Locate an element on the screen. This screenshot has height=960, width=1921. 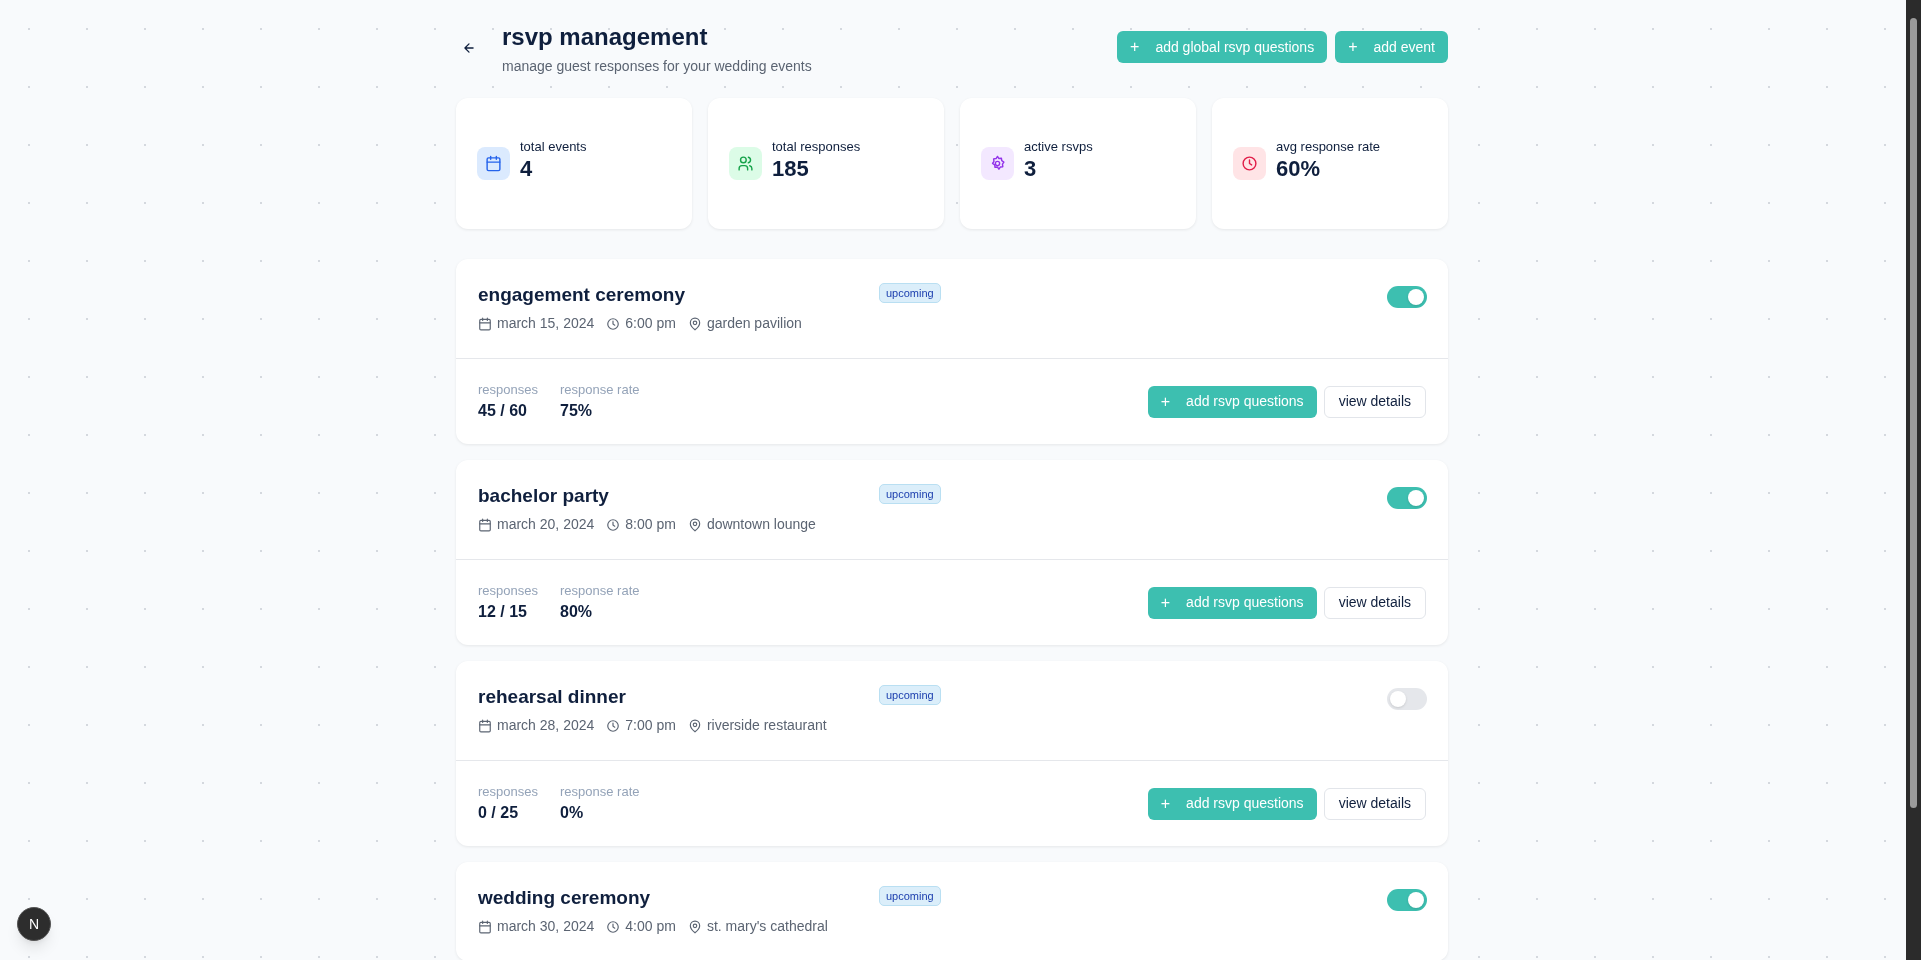
event-date: march 15, 2024 is located at coordinates (546, 323).